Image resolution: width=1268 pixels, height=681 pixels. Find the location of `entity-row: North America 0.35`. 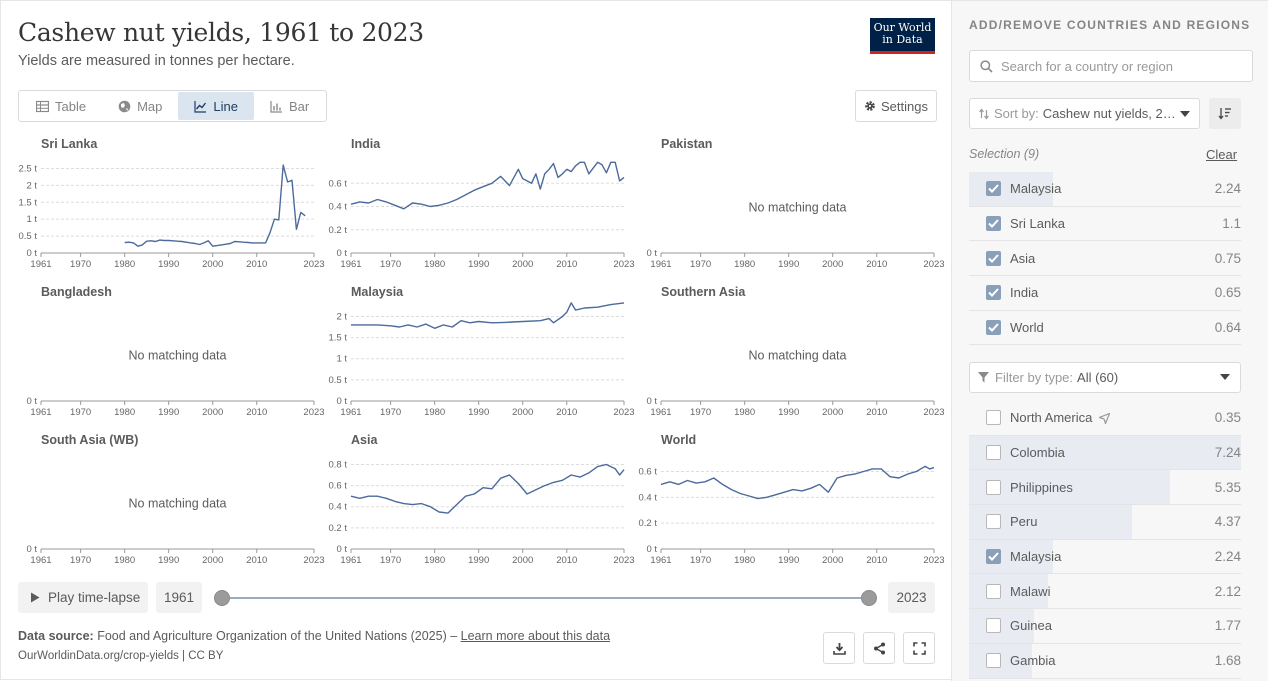

entity-row: North America 0.35 is located at coordinates (1105, 418).